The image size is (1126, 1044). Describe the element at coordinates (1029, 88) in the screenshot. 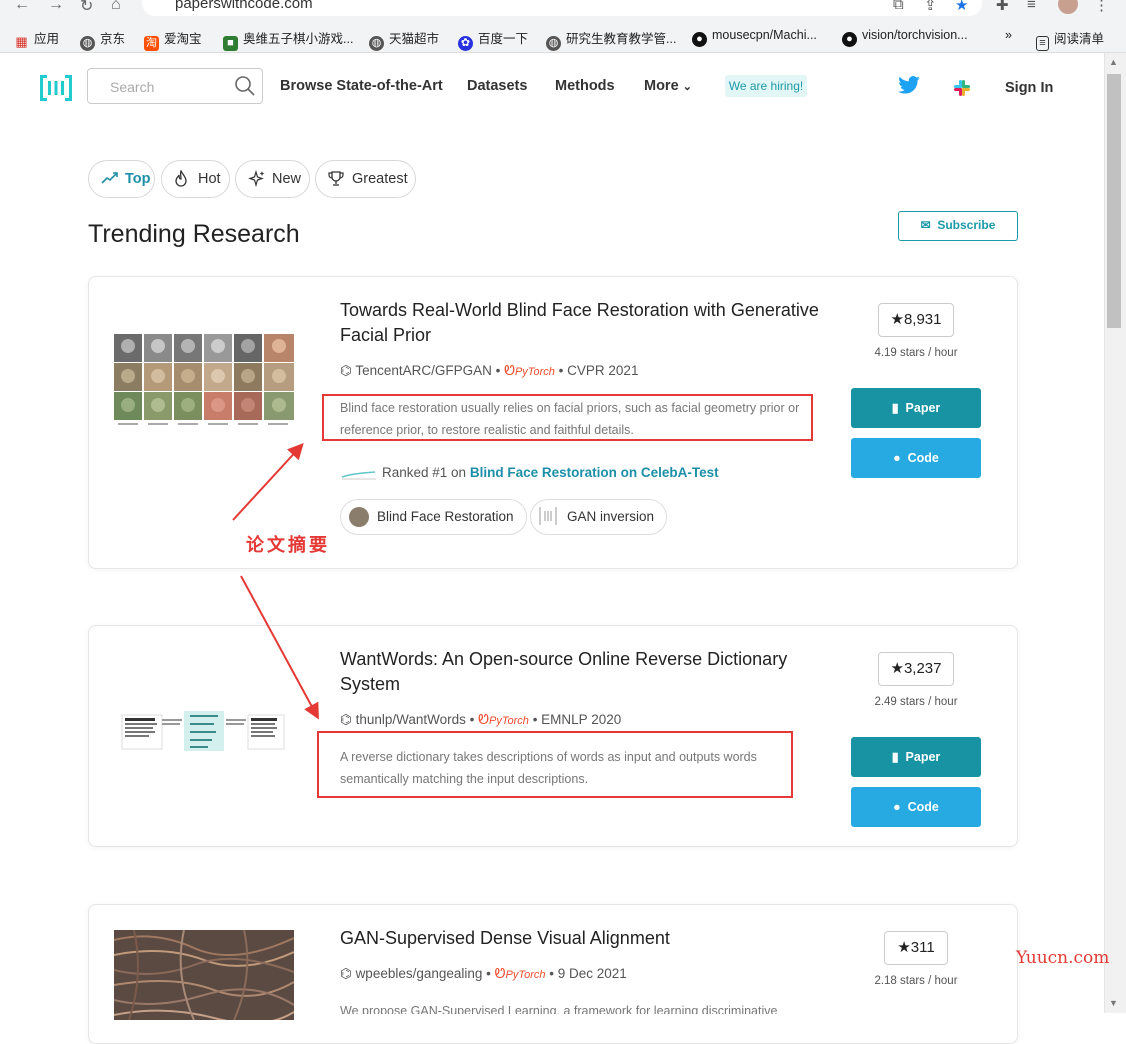

I see `sign-in-link: Sign In` at that location.